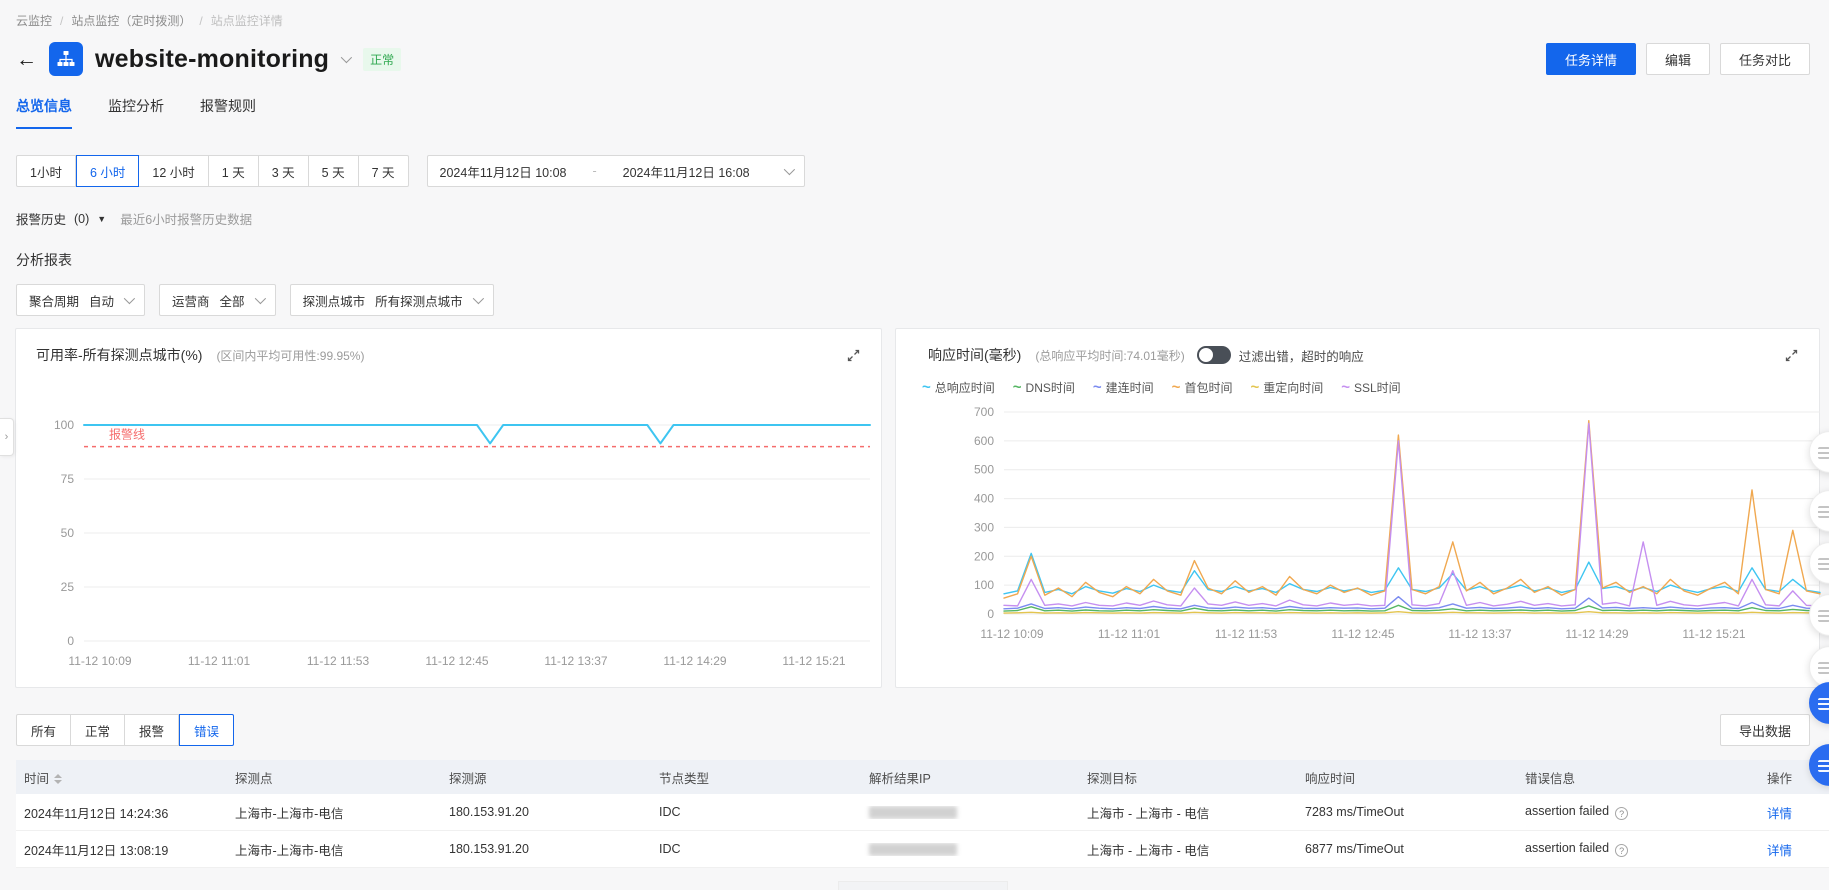 This screenshot has width=1829, height=890. I want to click on task-compare-button: 任务对比, so click(1764, 59).